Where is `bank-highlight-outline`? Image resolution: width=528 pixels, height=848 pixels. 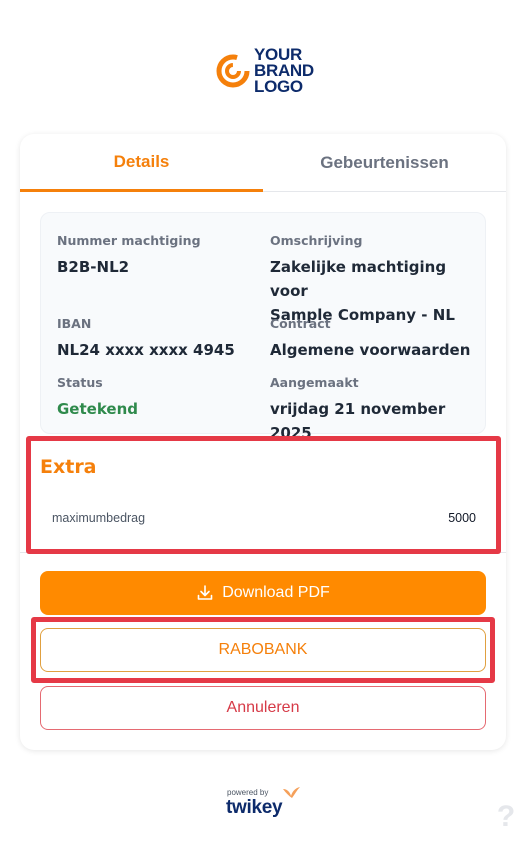 bank-highlight-outline is located at coordinates (263, 650).